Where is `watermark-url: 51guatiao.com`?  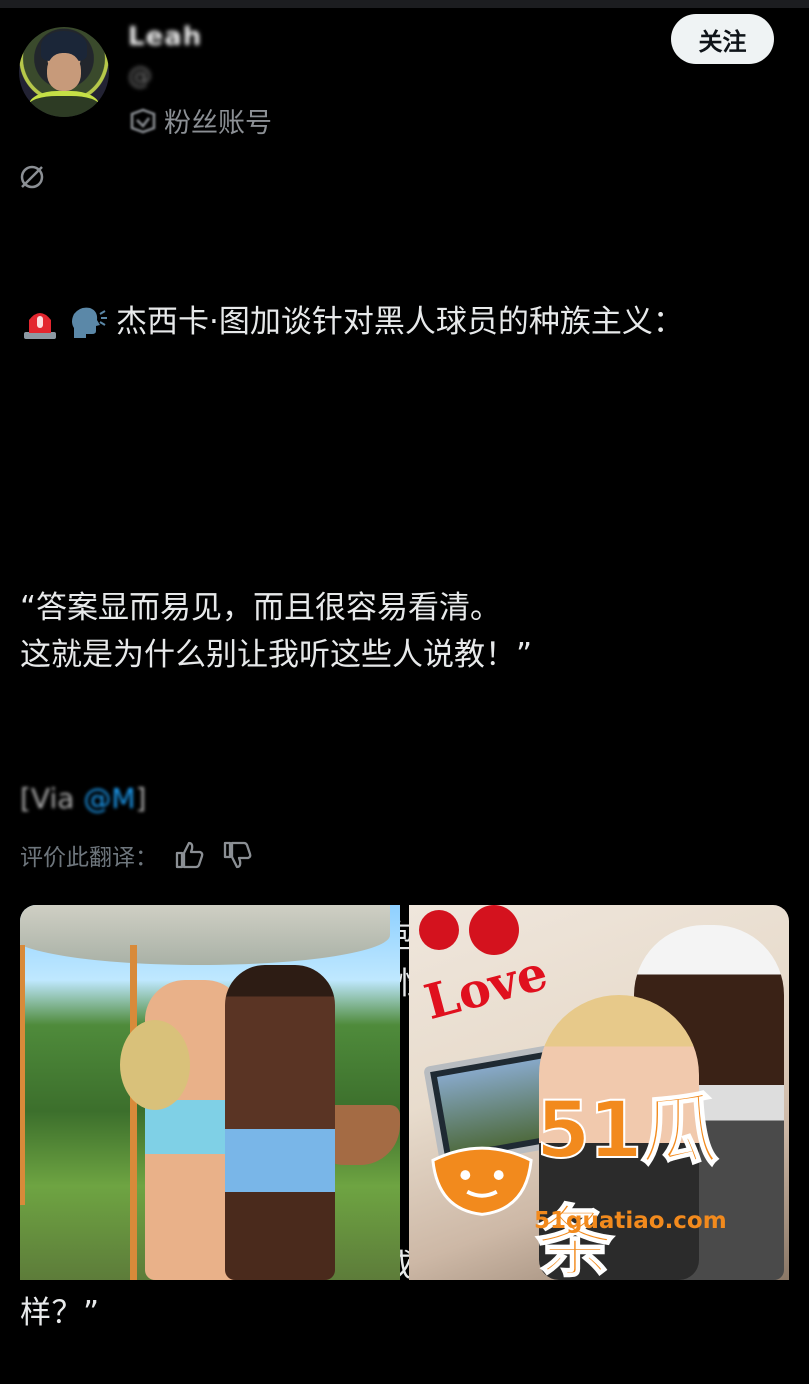 watermark-url: 51guatiao.com is located at coordinates (630, 1221).